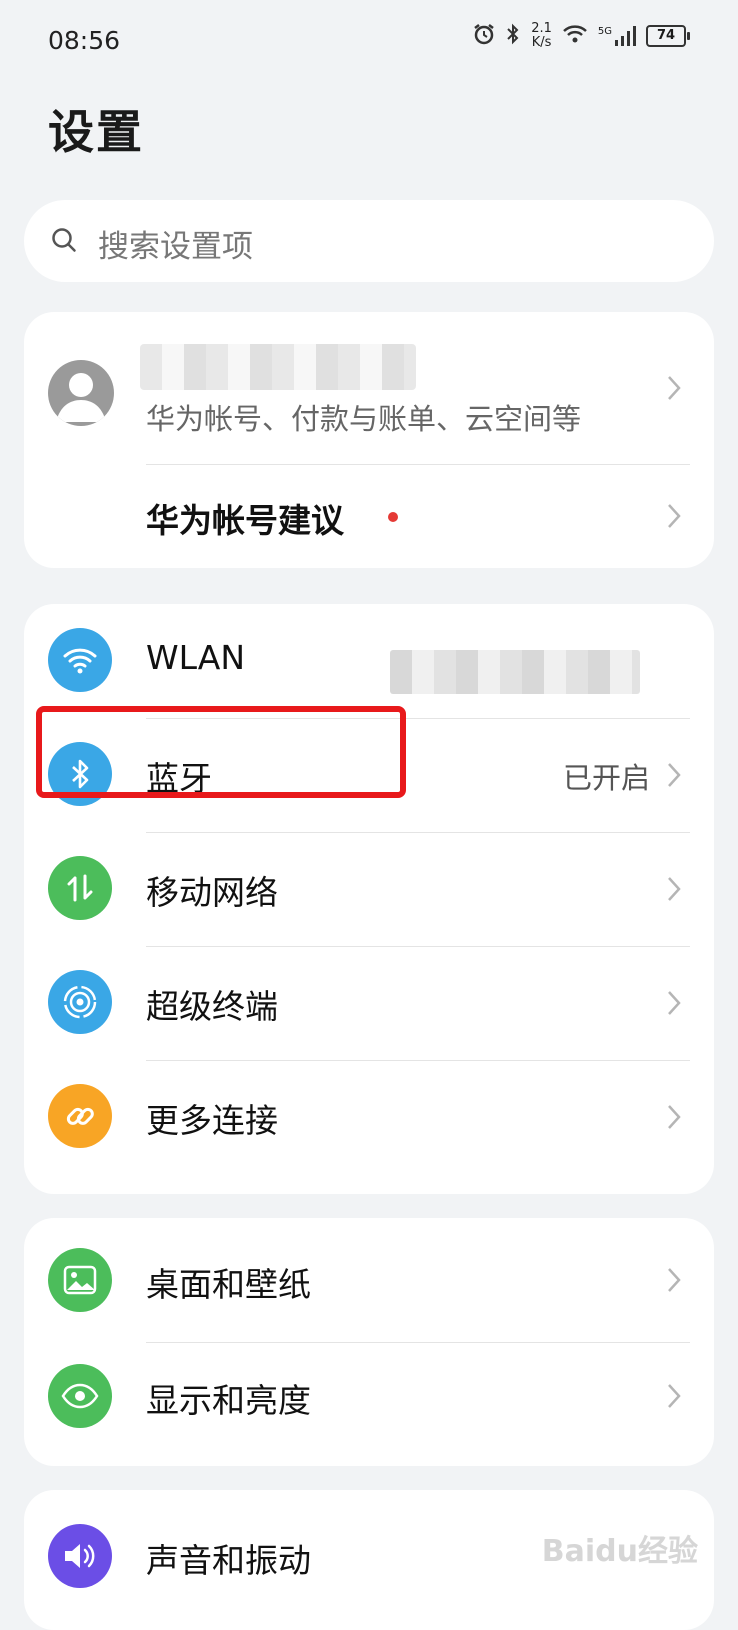 Image resolution: width=738 pixels, height=1630 pixels. I want to click on super-device-row: 超级终端, so click(369, 1003).